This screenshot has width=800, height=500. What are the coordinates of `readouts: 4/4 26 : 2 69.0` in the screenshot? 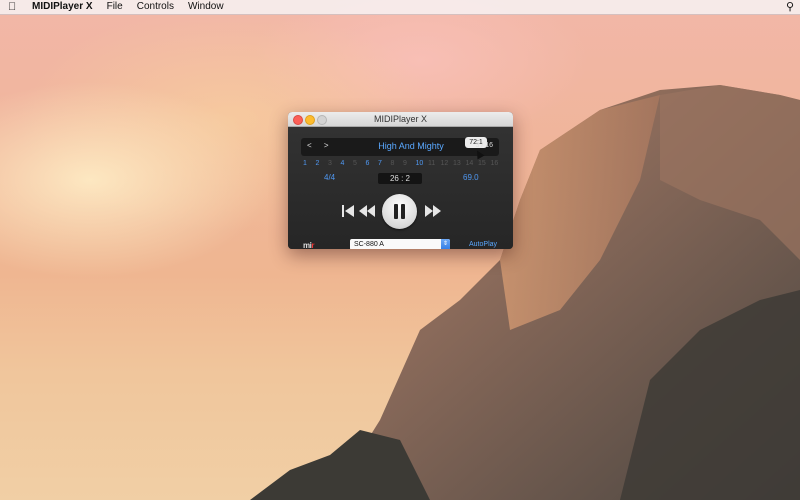 It's located at (400, 179).